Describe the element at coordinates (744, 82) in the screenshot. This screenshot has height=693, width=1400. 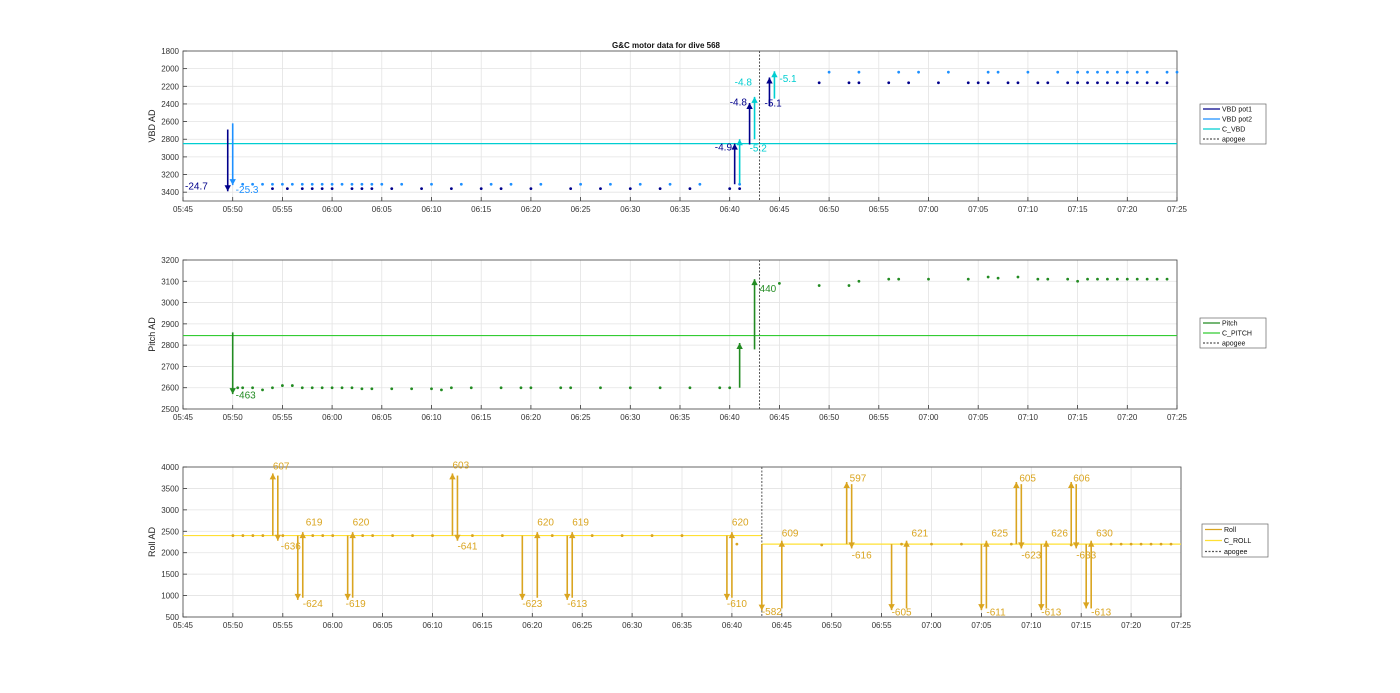
I see `arrow-value-label: -4.8` at that location.